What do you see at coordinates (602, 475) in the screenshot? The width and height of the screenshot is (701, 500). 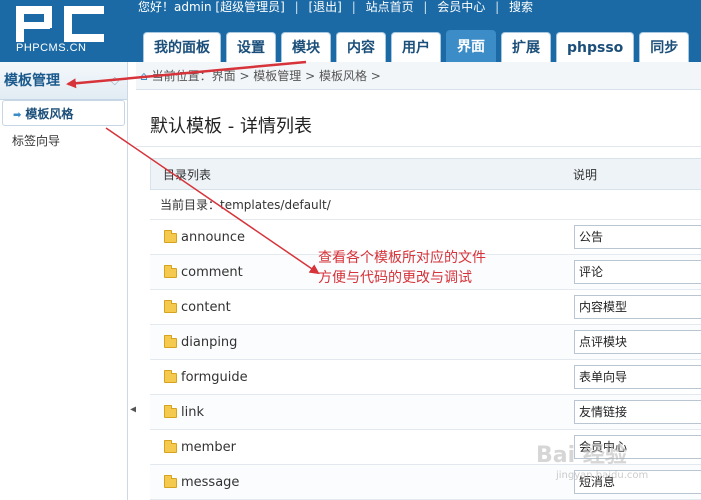 I see `watermark-sub: jingyan.baidu.com` at bounding box center [602, 475].